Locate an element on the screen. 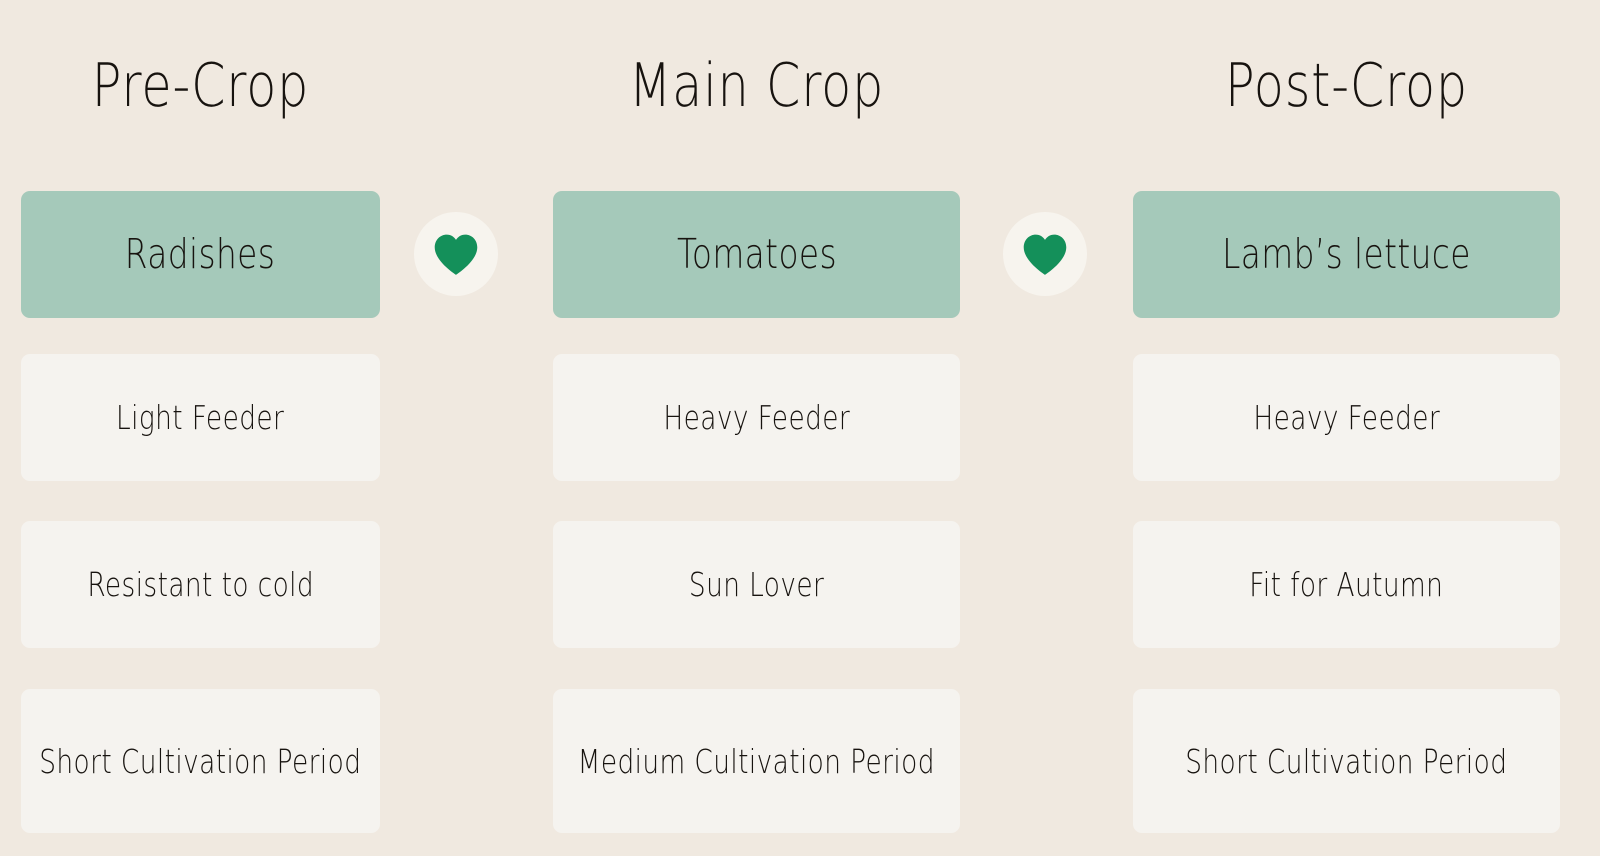  attribute-card-feeder: Light Feeder is located at coordinates (200, 417).